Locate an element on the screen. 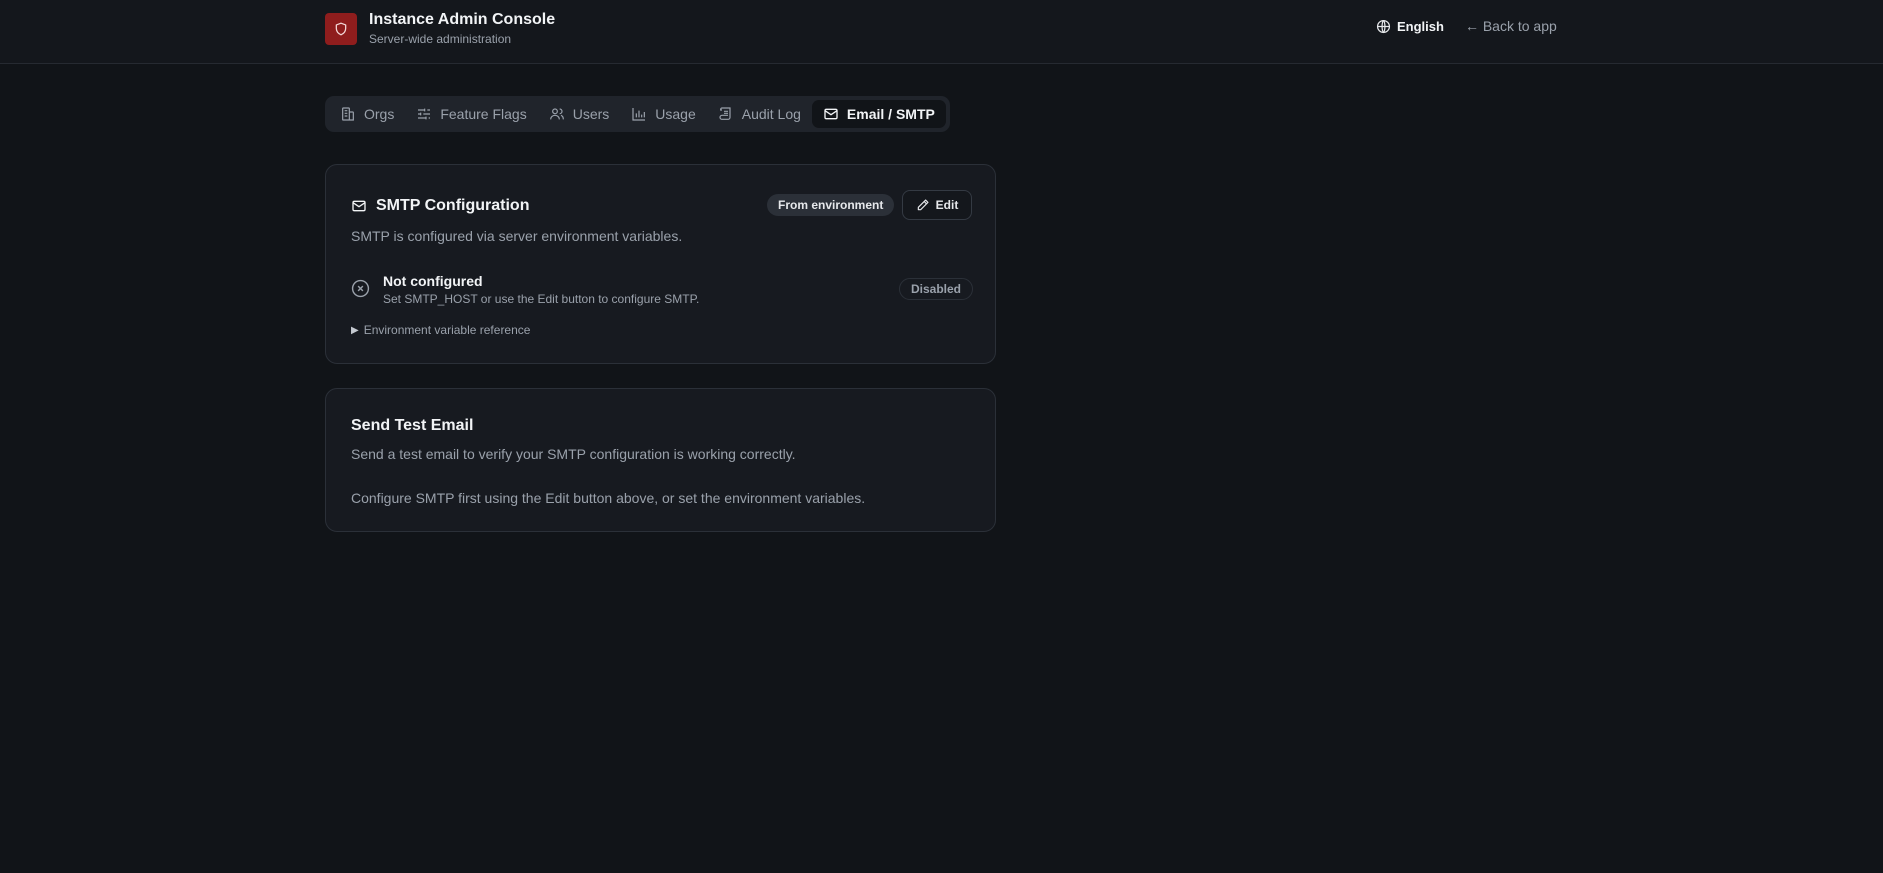 This screenshot has width=1883, height=873. language-label: English is located at coordinates (1420, 26).